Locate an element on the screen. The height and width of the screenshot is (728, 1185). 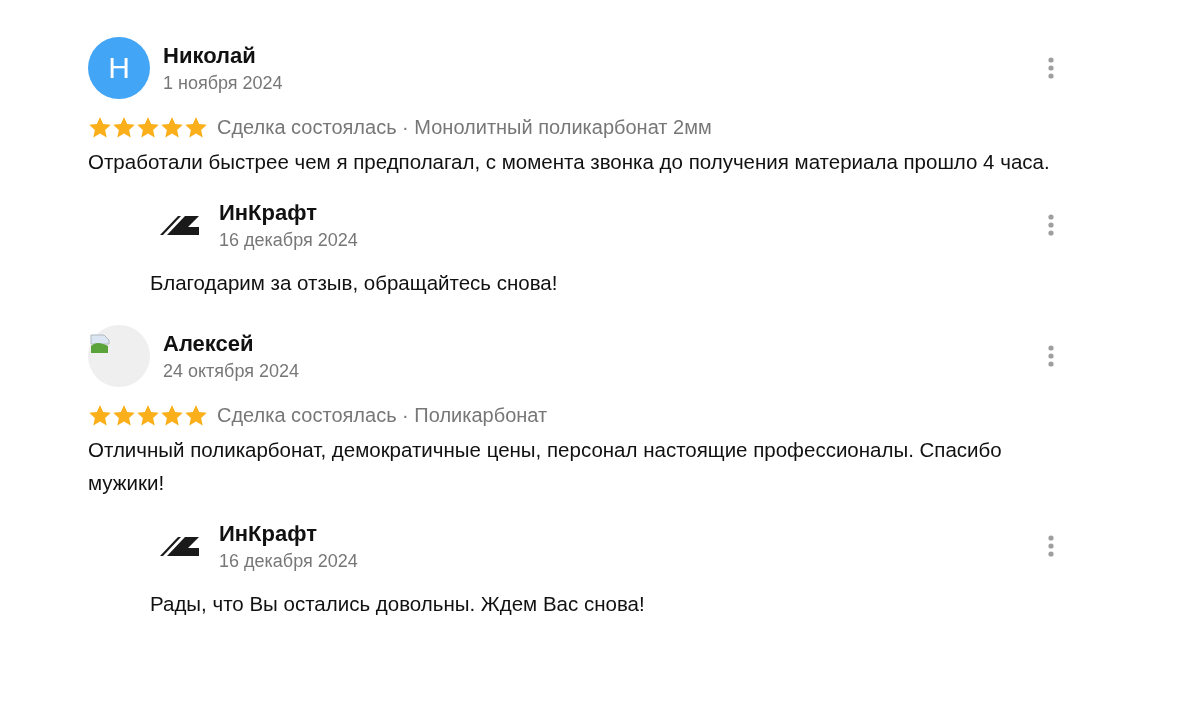
deal-info: Сделка состоялась · Поликарбонат is located at coordinates (382, 415).